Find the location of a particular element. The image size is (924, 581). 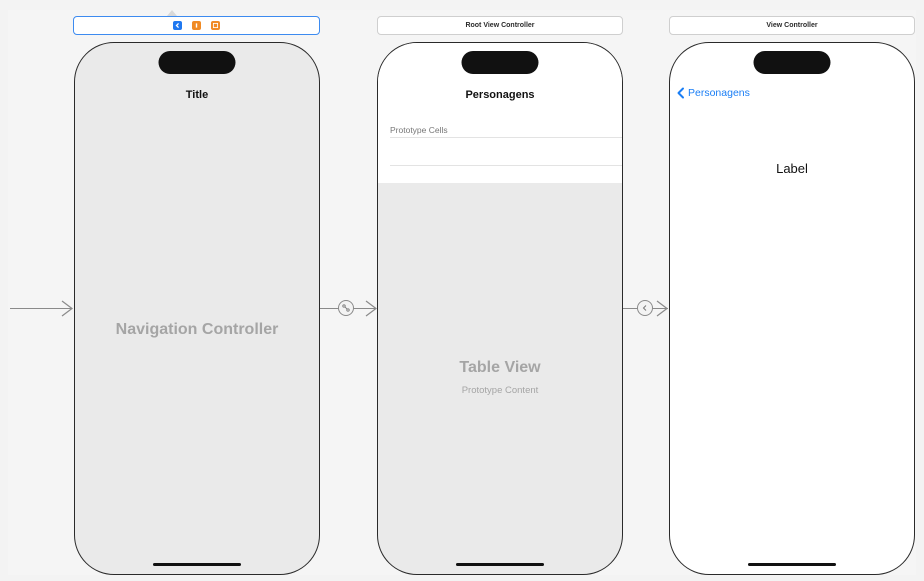

chevron-left-icon is located at coordinates (680, 93).